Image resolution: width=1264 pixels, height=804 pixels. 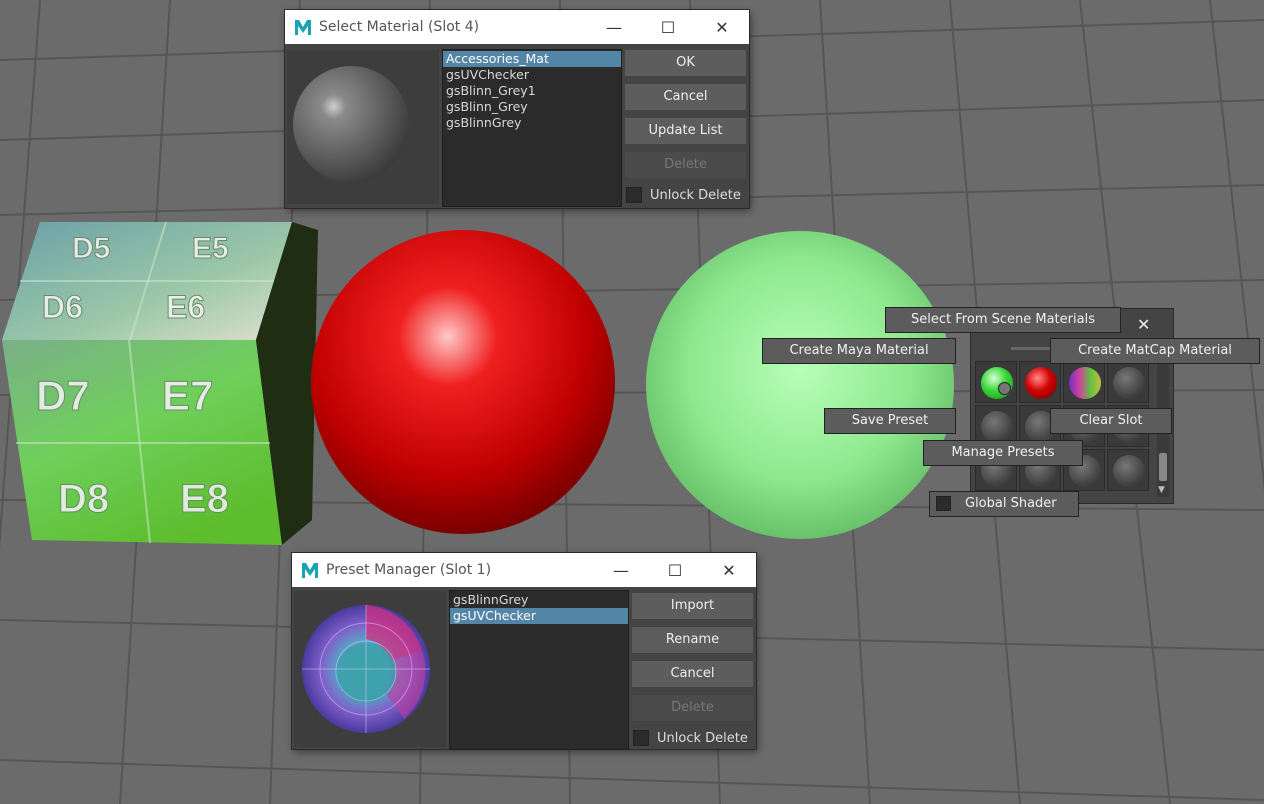 I want to click on checkbox-label: Global Shader, so click(x=1011, y=503).